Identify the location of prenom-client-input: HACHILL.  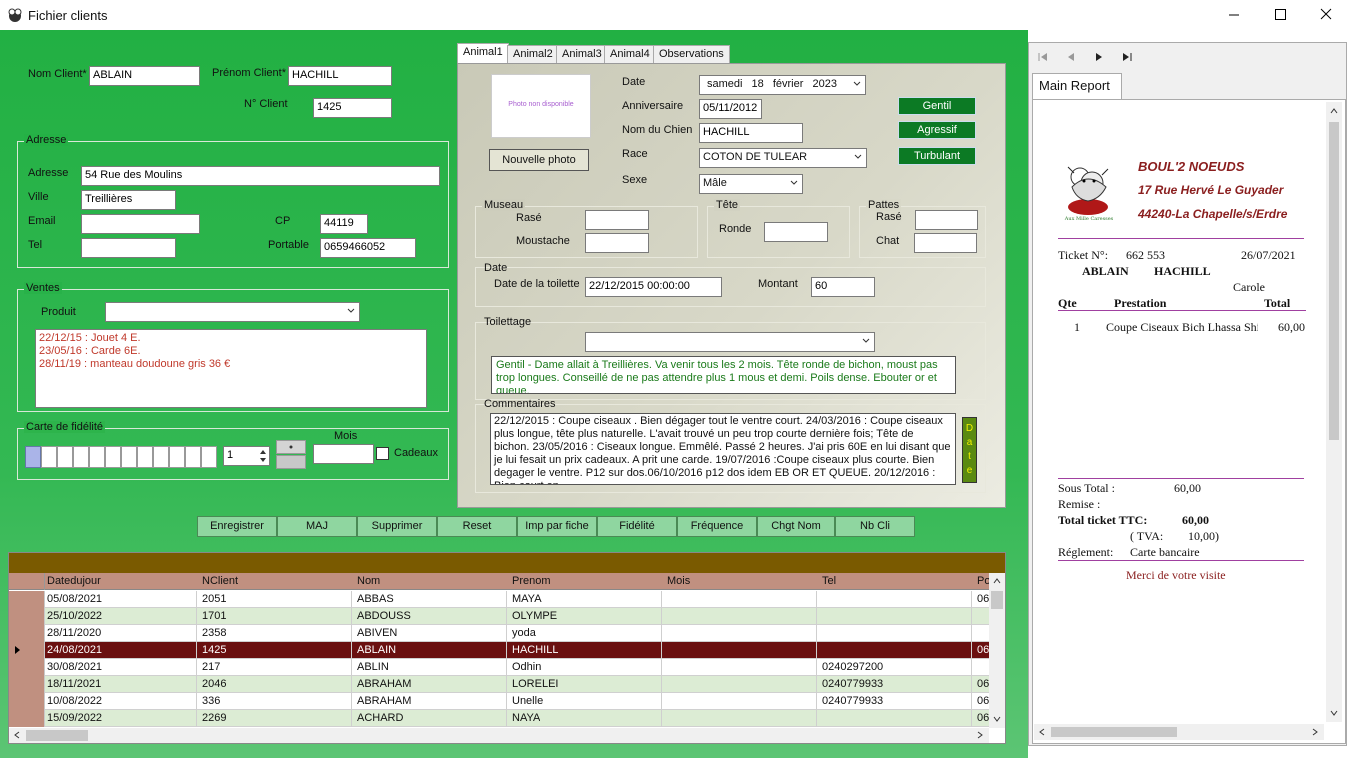
(340, 76).